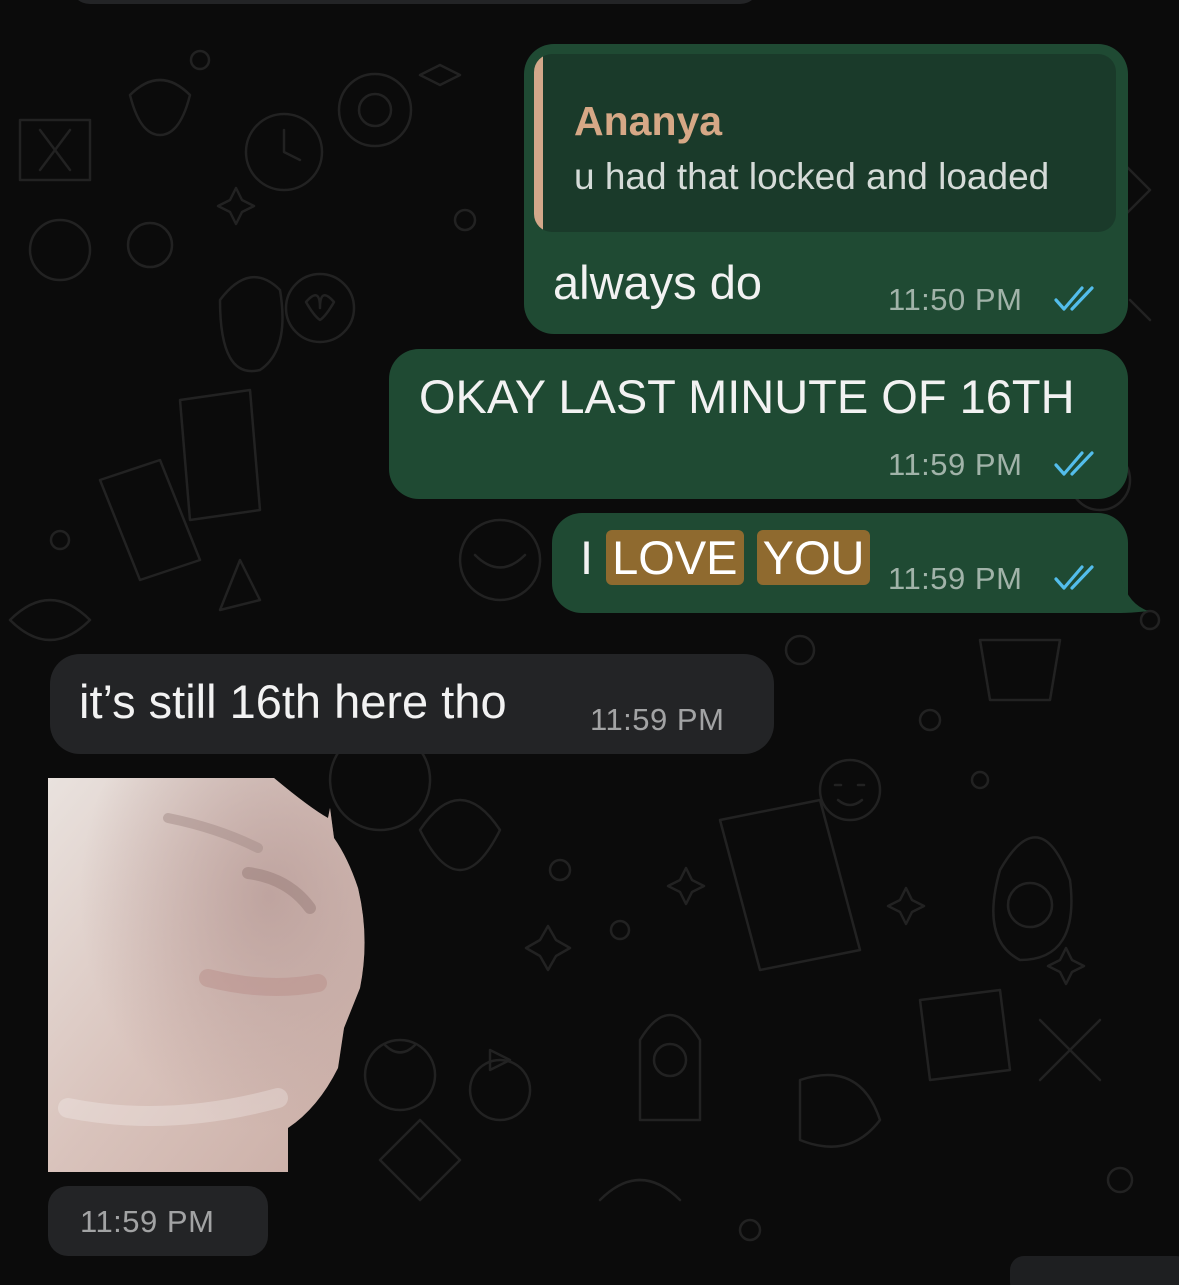  Describe the element at coordinates (813, 557) in the screenshot. I see `search-highlight: YOU` at that location.